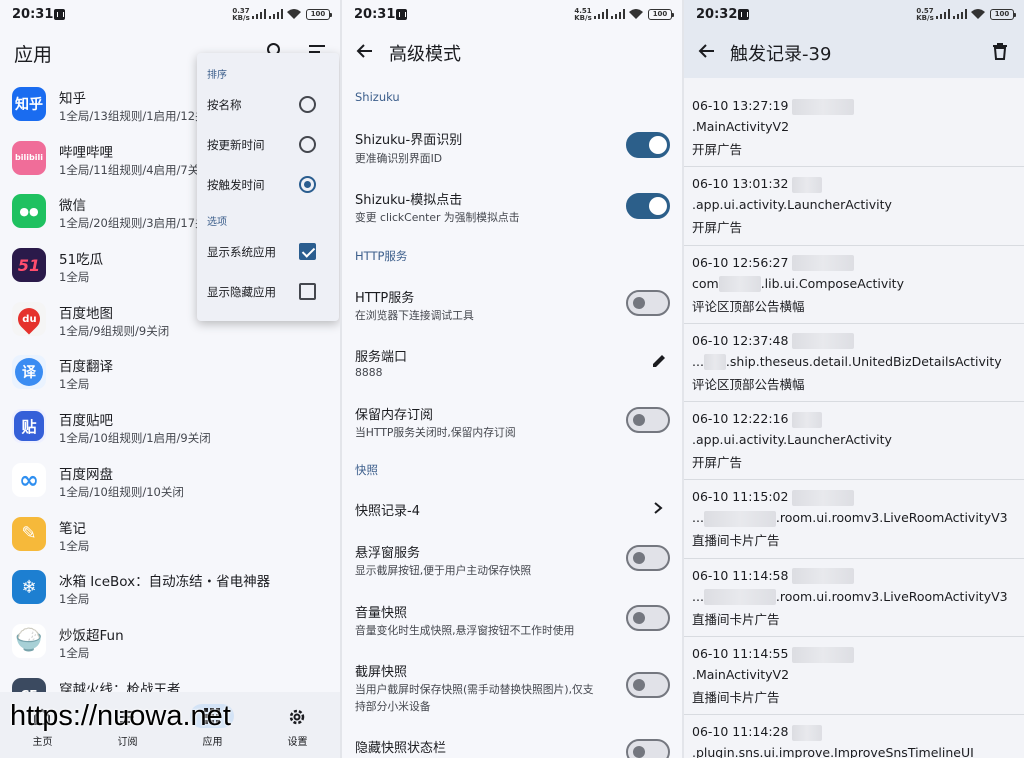  What do you see at coordinates (114, 330) in the screenshot?
I see `app-rule-summary: 1全局/9组规则/9关闭` at bounding box center [114, 330].